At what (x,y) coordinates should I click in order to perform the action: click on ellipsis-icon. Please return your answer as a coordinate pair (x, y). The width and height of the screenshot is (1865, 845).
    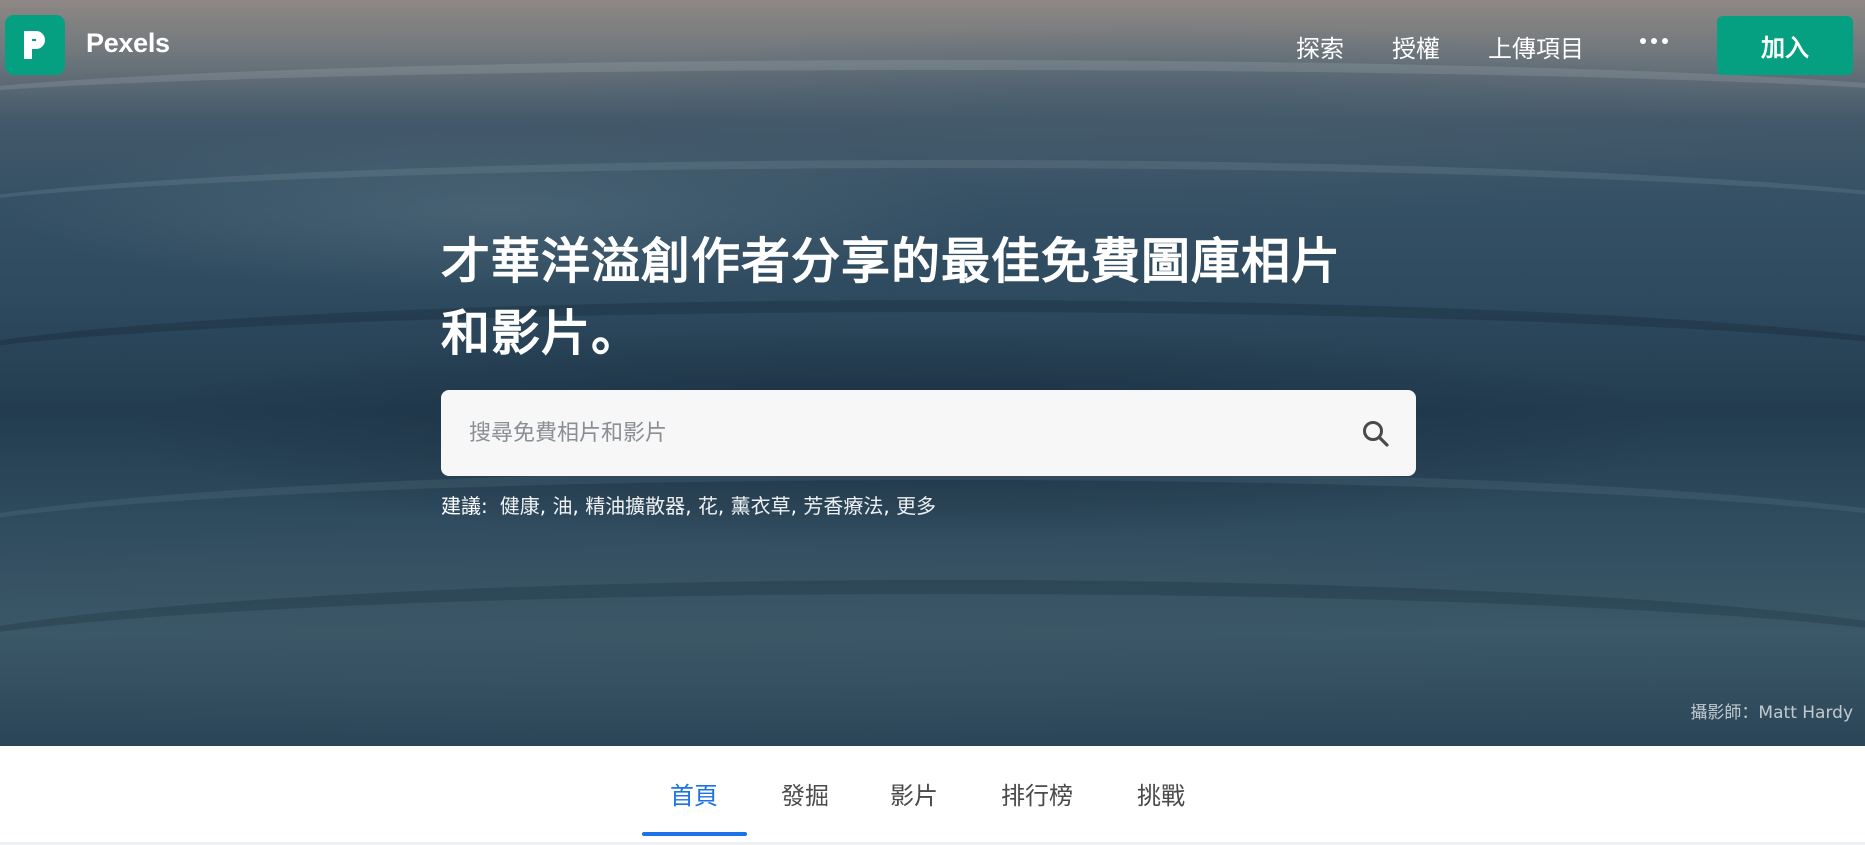
    Looking at the image, I should click on (1654, 41).